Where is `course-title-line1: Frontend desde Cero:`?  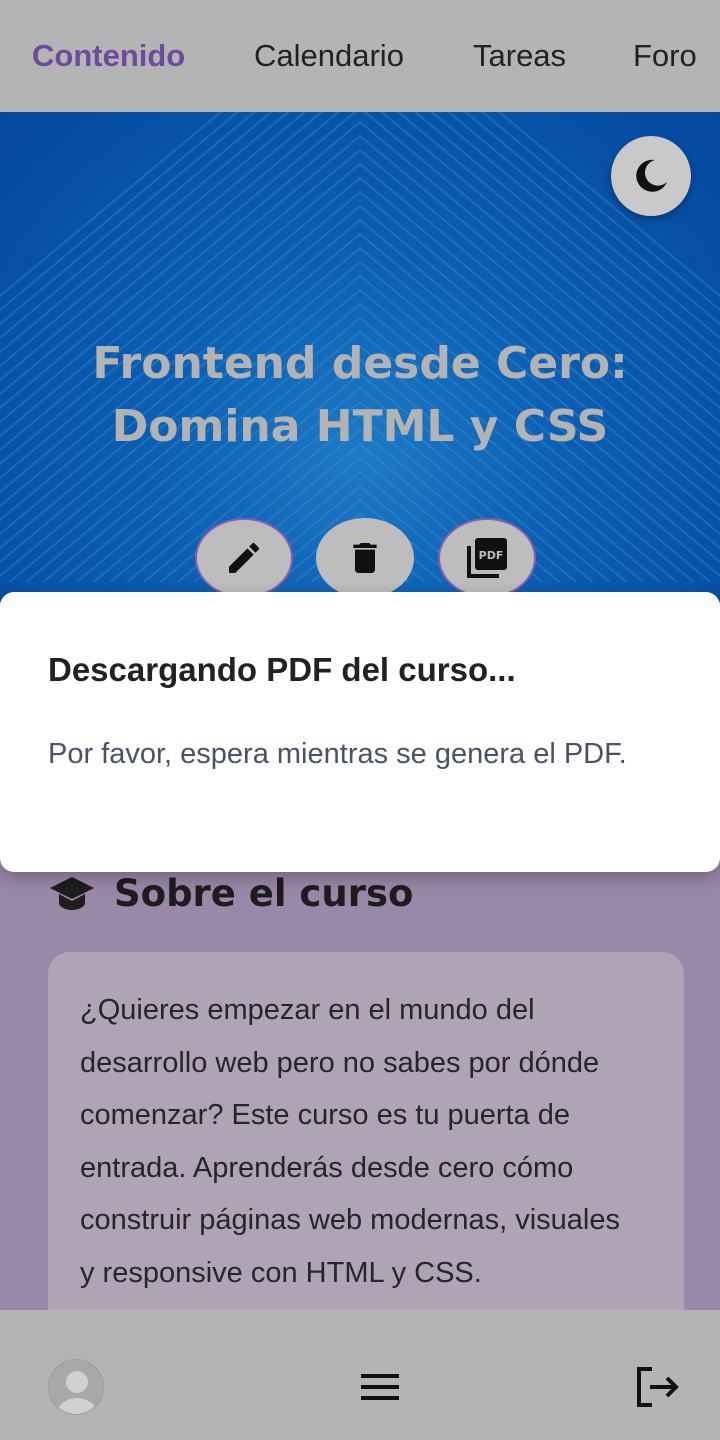
course-title-line1: Frontend desde Cero: is located at coordinates (360, 363).